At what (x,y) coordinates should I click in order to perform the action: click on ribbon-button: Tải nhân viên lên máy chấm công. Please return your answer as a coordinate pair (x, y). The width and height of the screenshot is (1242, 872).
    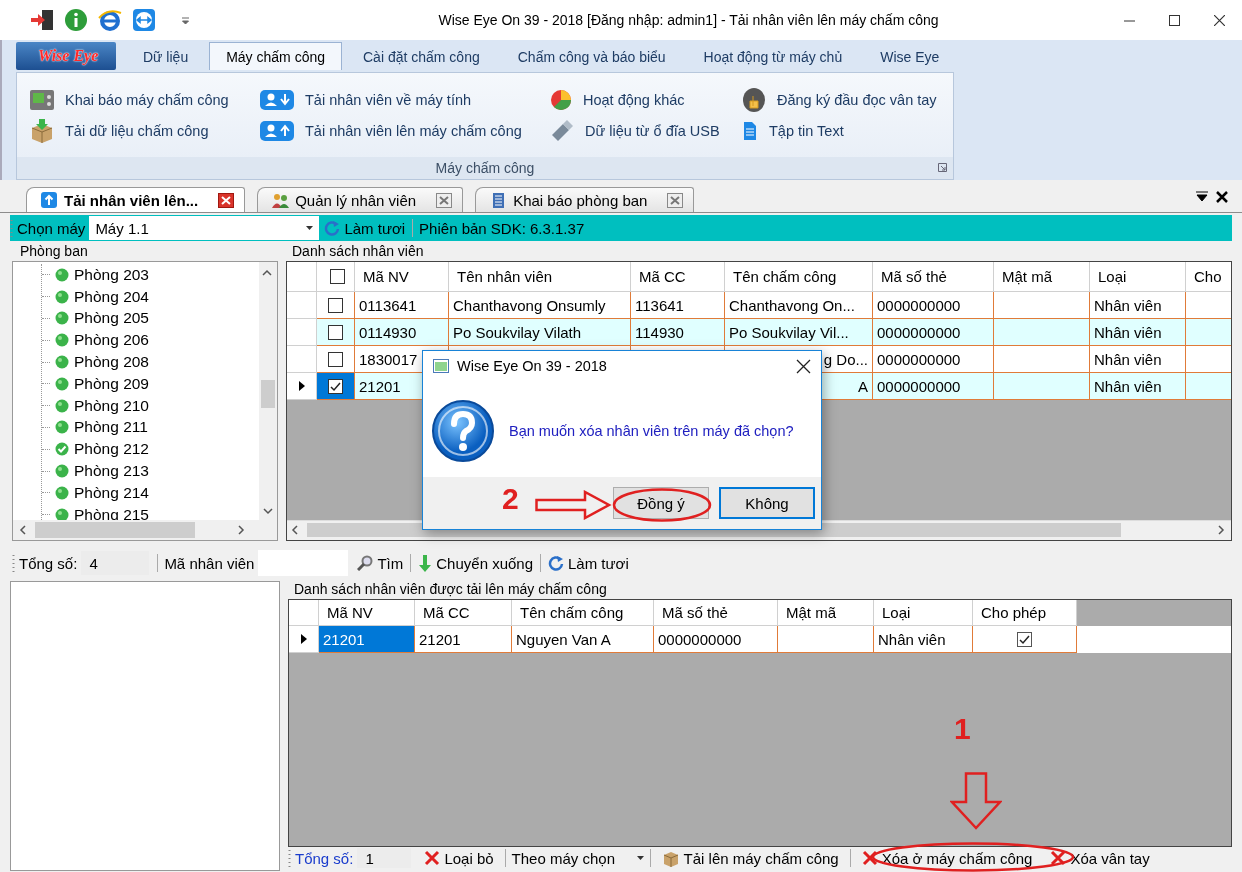
    Looking at the image, I should click on (404, 131).